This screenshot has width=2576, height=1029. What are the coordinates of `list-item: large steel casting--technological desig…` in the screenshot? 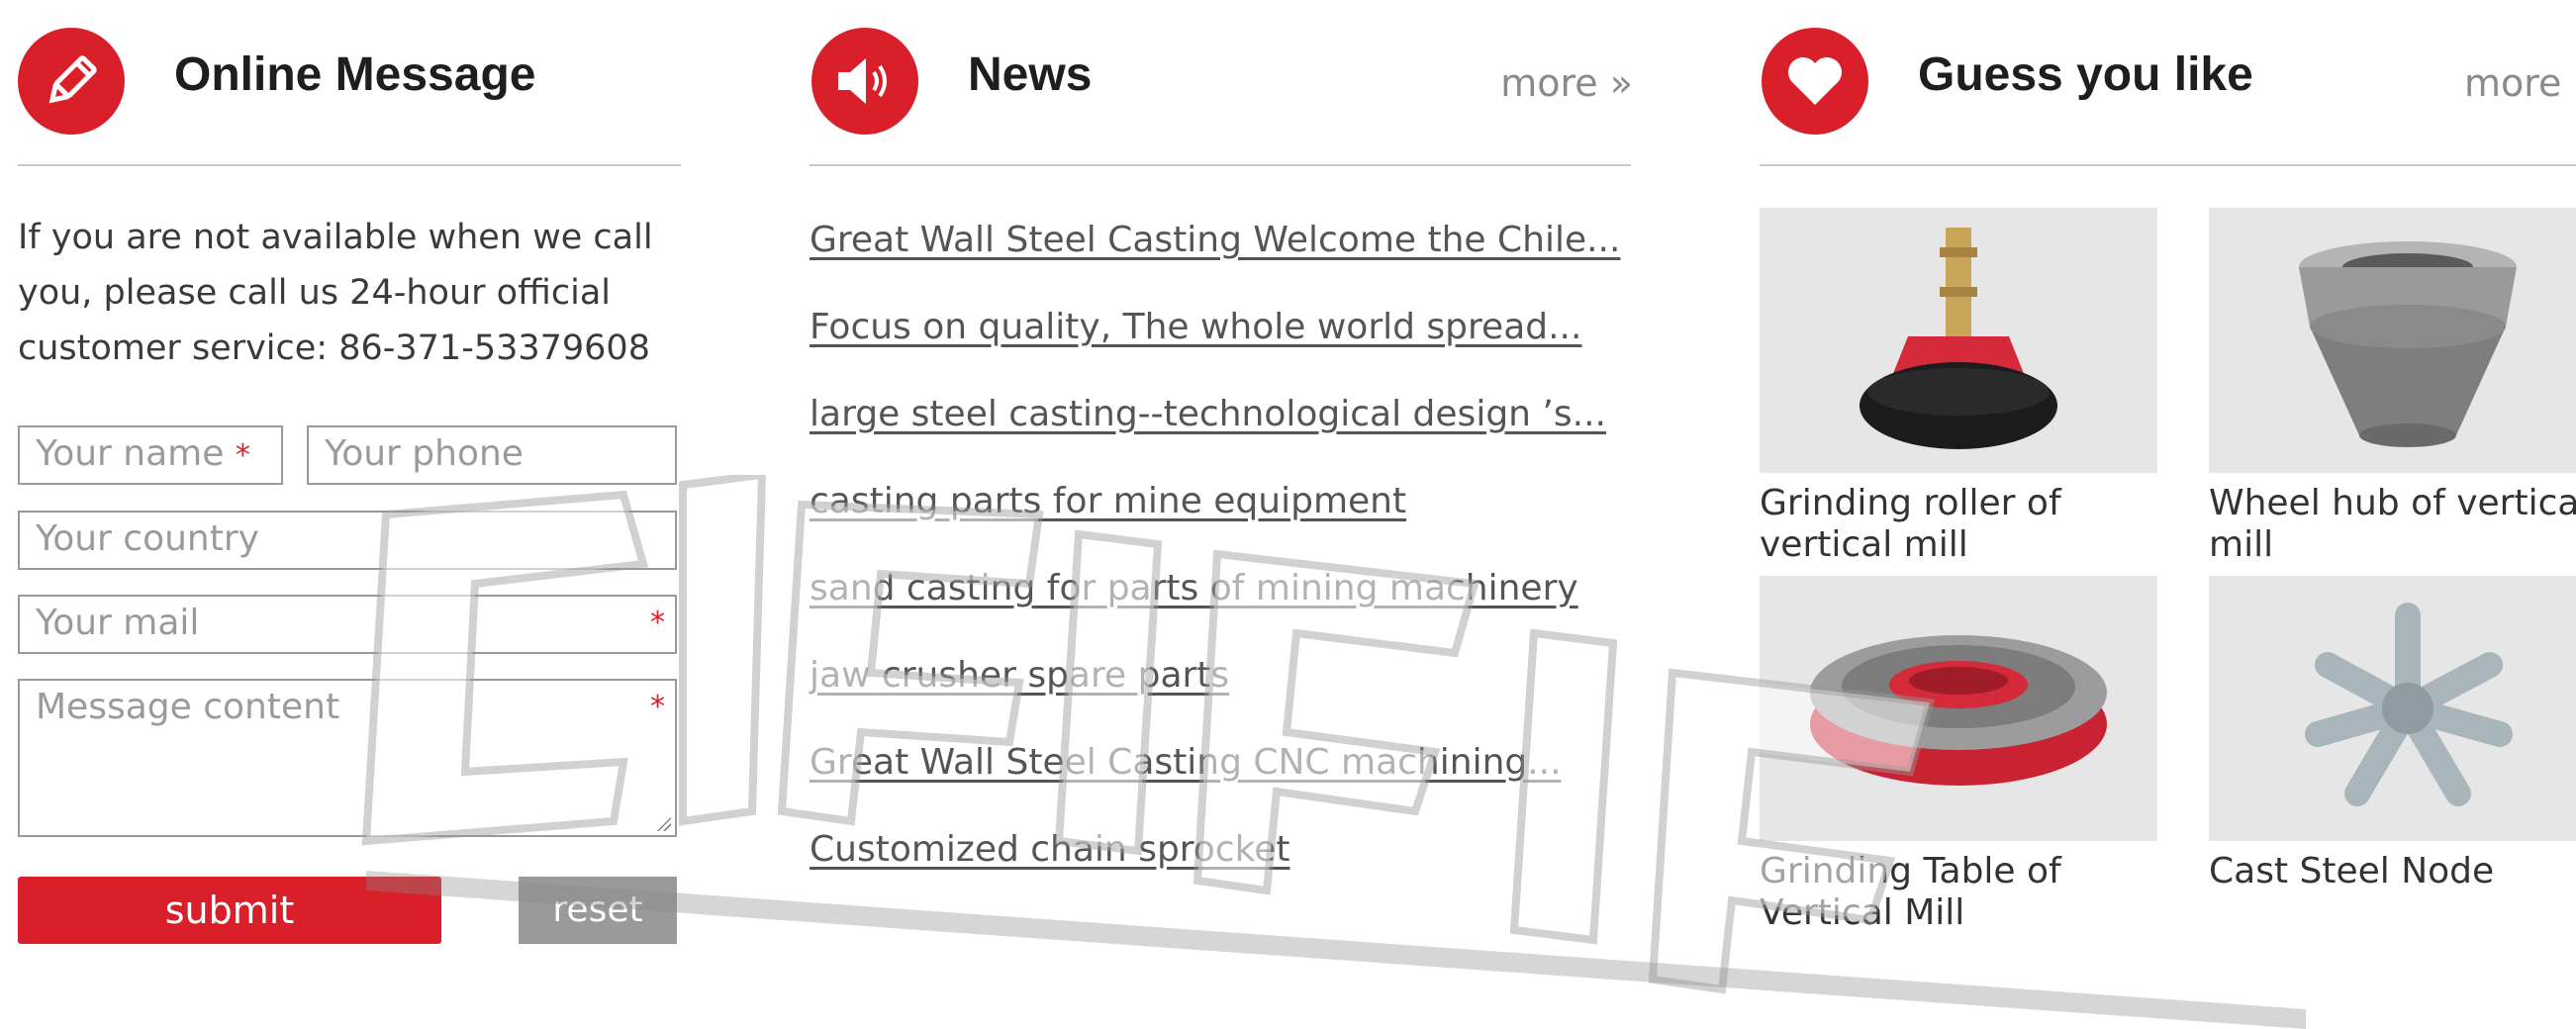 It's located at (1225, 427).